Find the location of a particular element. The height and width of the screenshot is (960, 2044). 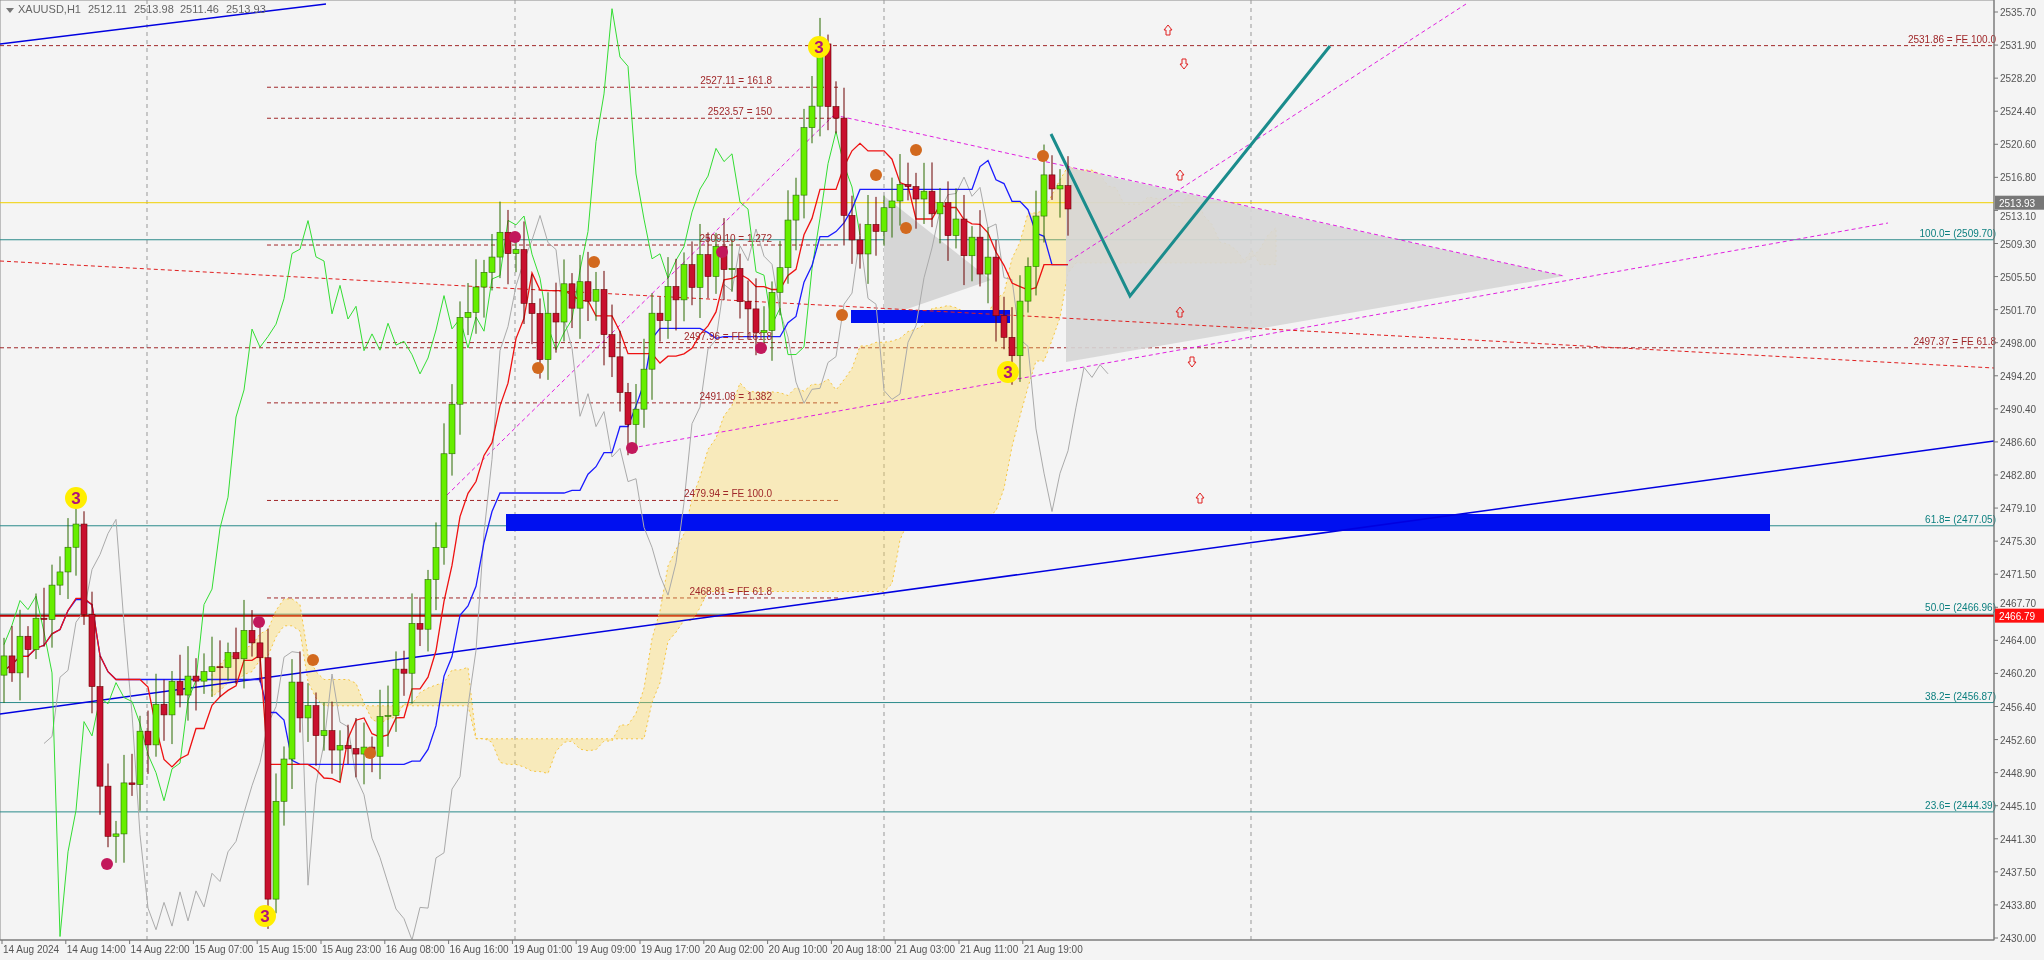

price-label: 2486.60 is located at coordinates (2018, 442).